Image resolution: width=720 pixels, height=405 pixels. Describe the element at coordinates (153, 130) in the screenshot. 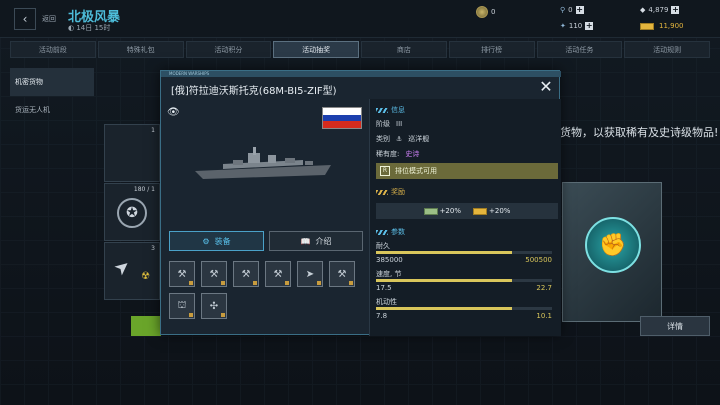

I see `card-count: 1` at that location.